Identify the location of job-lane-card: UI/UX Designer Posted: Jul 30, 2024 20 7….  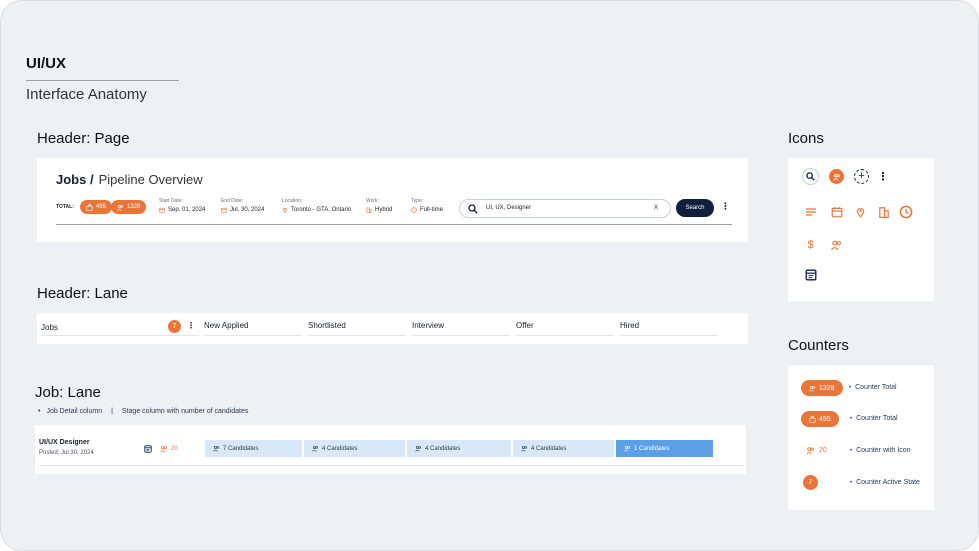
(390, 449).